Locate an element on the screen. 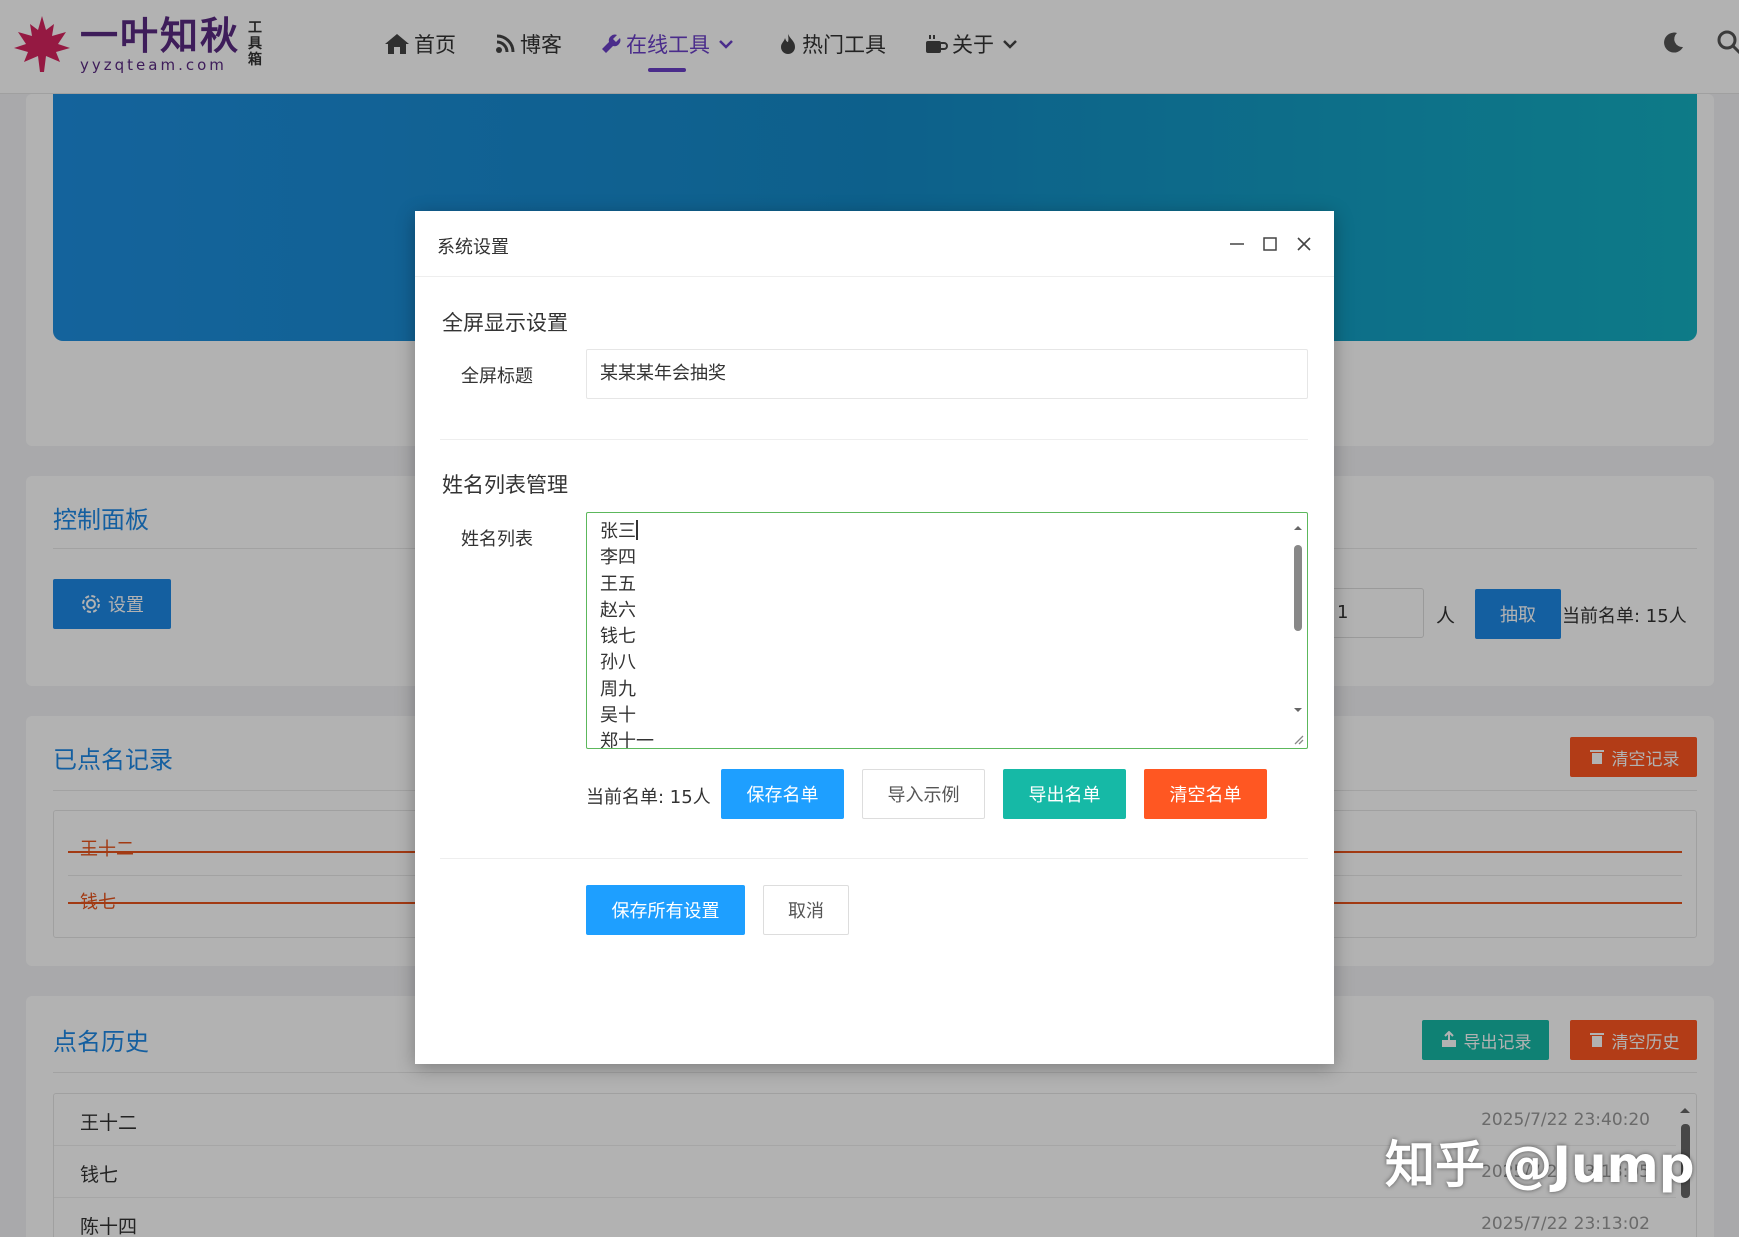 This screenshot has height=1237, width=1739. maximize-button is located at coordinates (1270, 244).